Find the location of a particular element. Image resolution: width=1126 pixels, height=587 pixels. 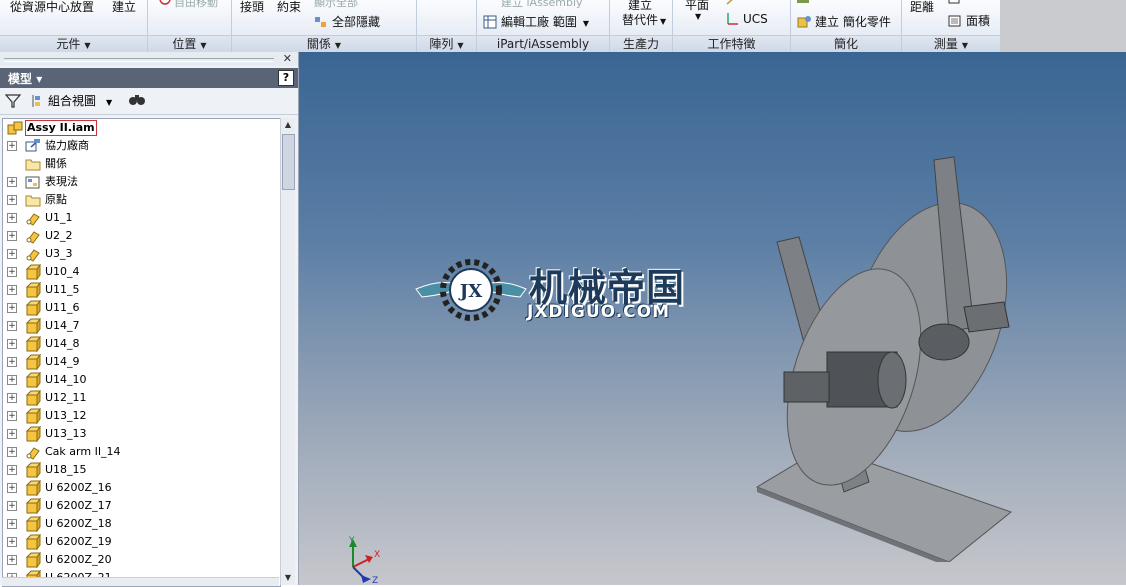

section-label-position: 位置 ▼ is located at coordinates (189, 43).